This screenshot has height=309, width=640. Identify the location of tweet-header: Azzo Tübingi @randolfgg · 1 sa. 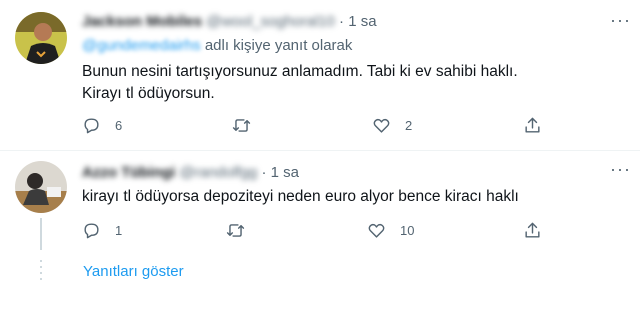
(190, 172).